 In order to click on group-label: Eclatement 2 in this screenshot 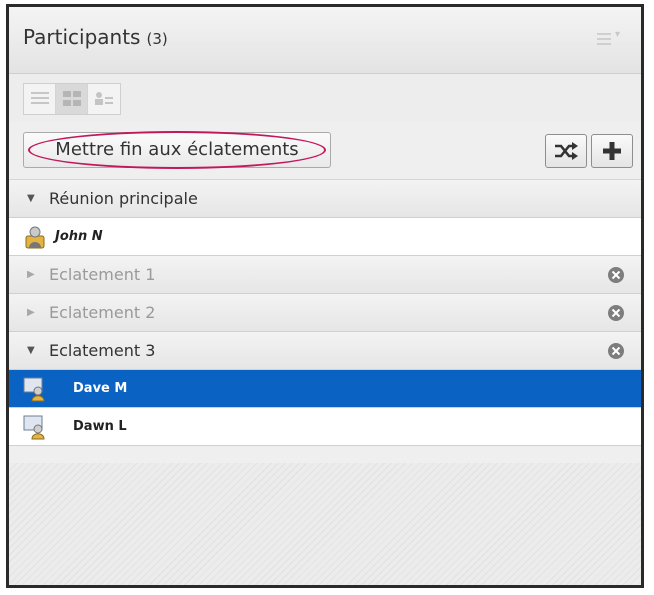, I will do `click(102, 312)`.